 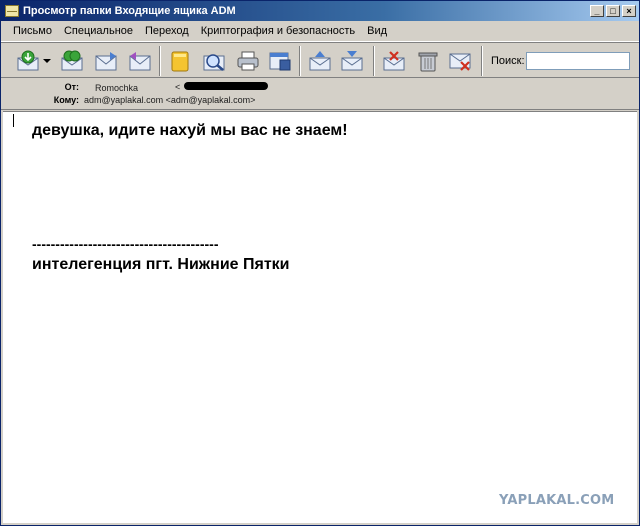 What do you see at coordinates (629, 11) in the screenshot?
I see `close-button: ×` at bounding box center [629, 11].